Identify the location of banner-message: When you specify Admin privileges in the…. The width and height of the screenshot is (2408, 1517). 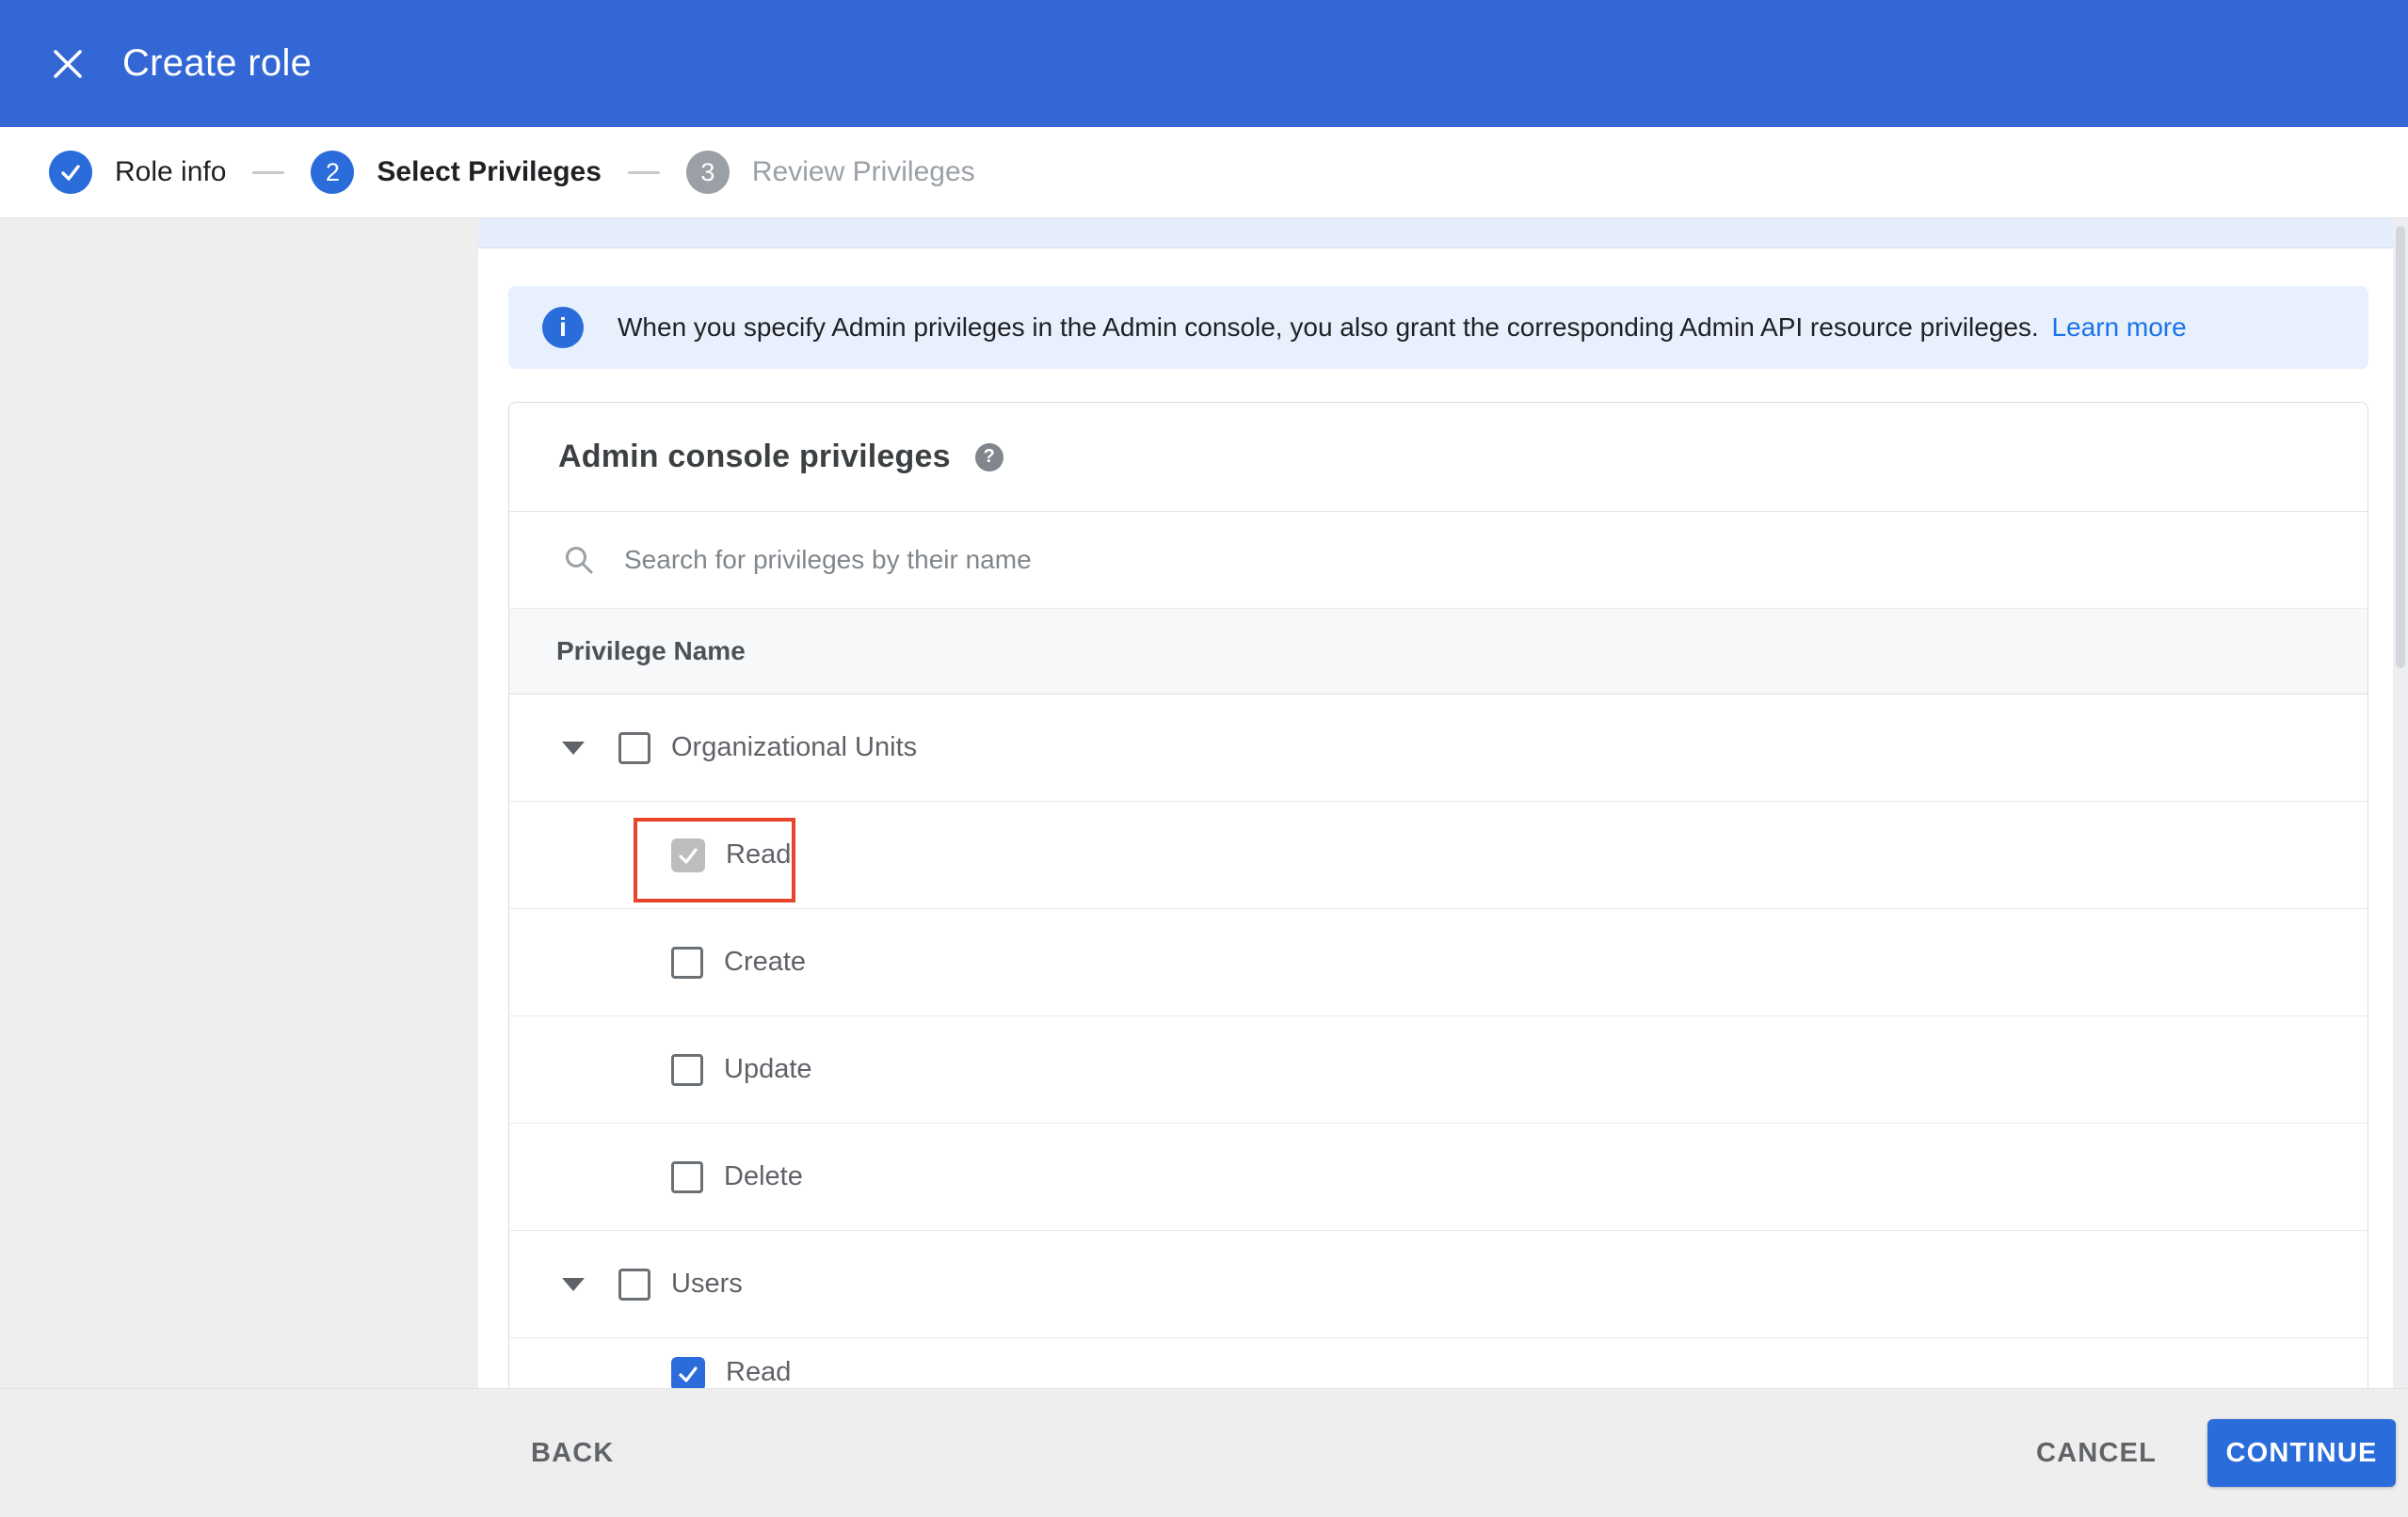
(1328, 327).